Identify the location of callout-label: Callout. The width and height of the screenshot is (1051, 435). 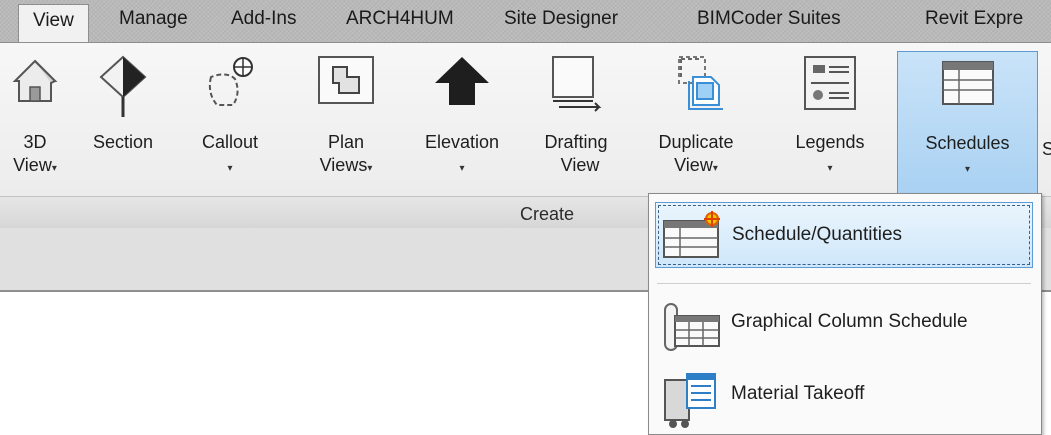
(230, 142).